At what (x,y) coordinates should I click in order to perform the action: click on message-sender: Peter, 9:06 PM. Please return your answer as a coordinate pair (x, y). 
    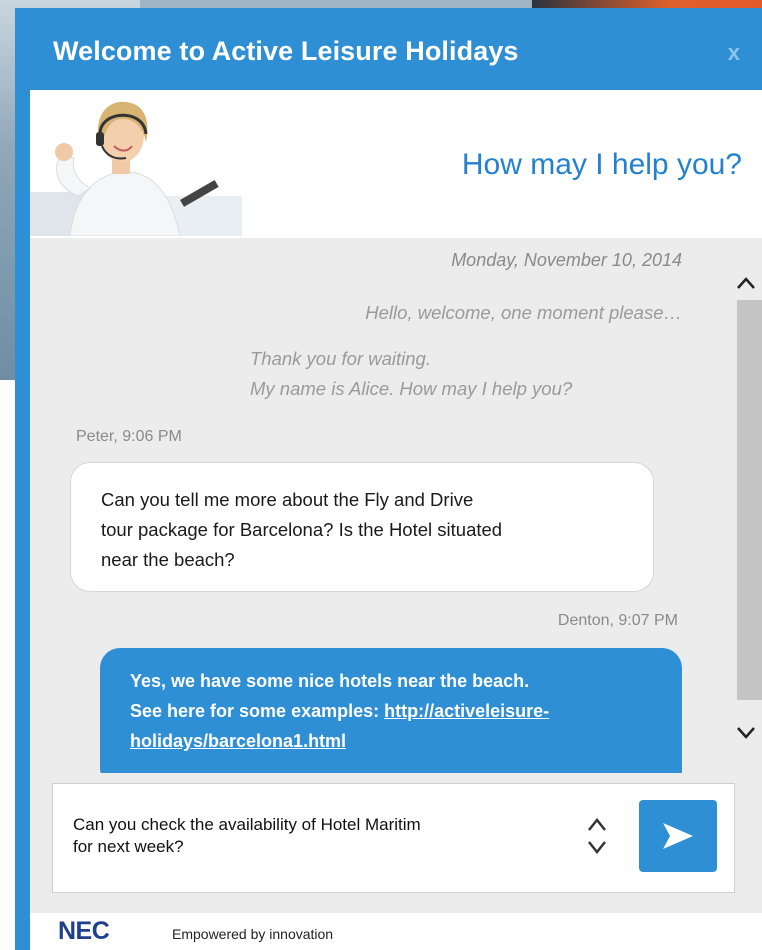
    Looking at the image, I should click on (129, 436).